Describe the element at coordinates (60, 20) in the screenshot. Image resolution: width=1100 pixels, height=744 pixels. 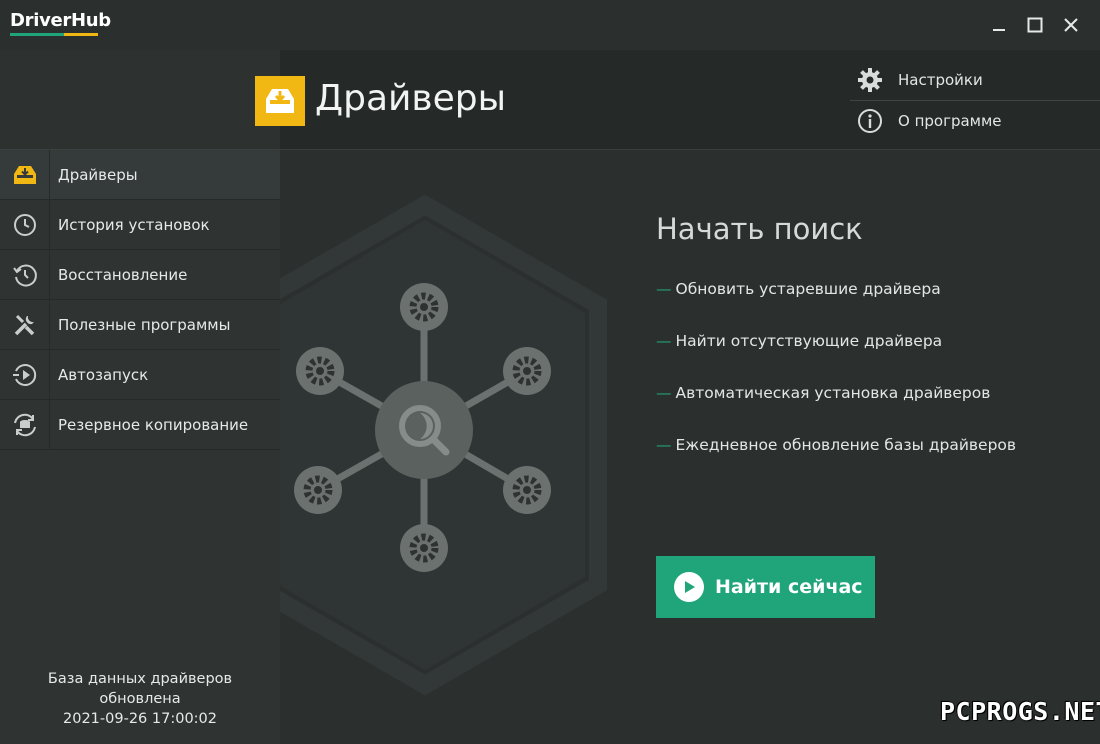
I see `app-logo: DriverHub` at that location.